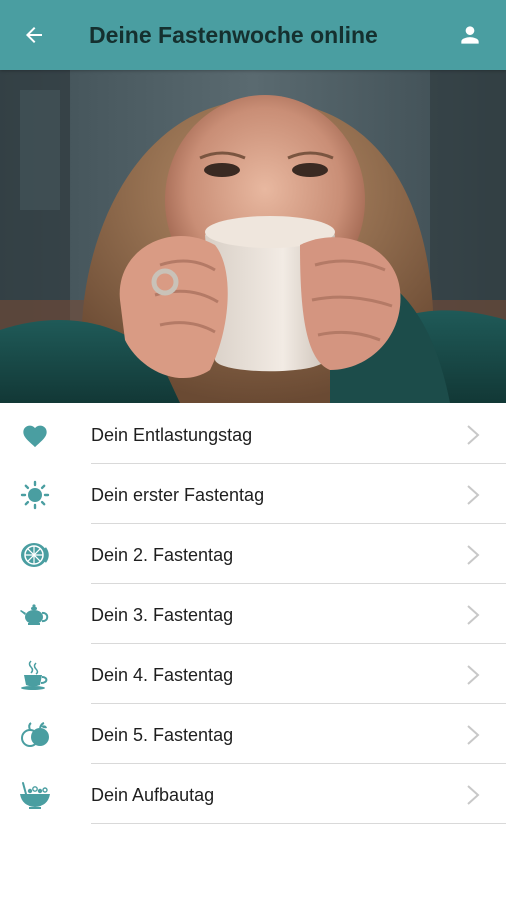  I want to click on list-item-label: Dein Entlastungstag, so click(172, 435).